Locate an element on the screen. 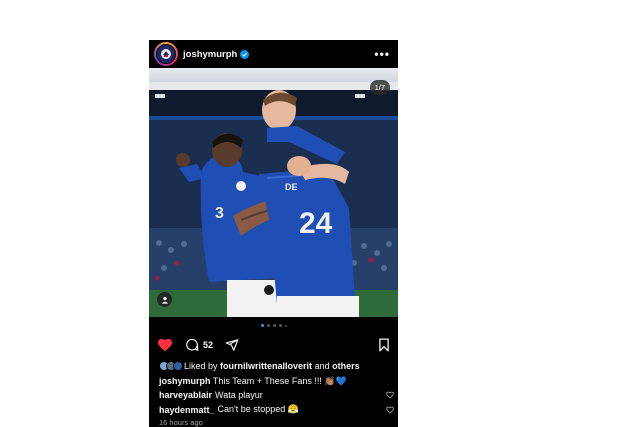 Image resolution: width=640 pixels, height=427 pixels. post-username: joshymurph is located at coordinates (210, 54).